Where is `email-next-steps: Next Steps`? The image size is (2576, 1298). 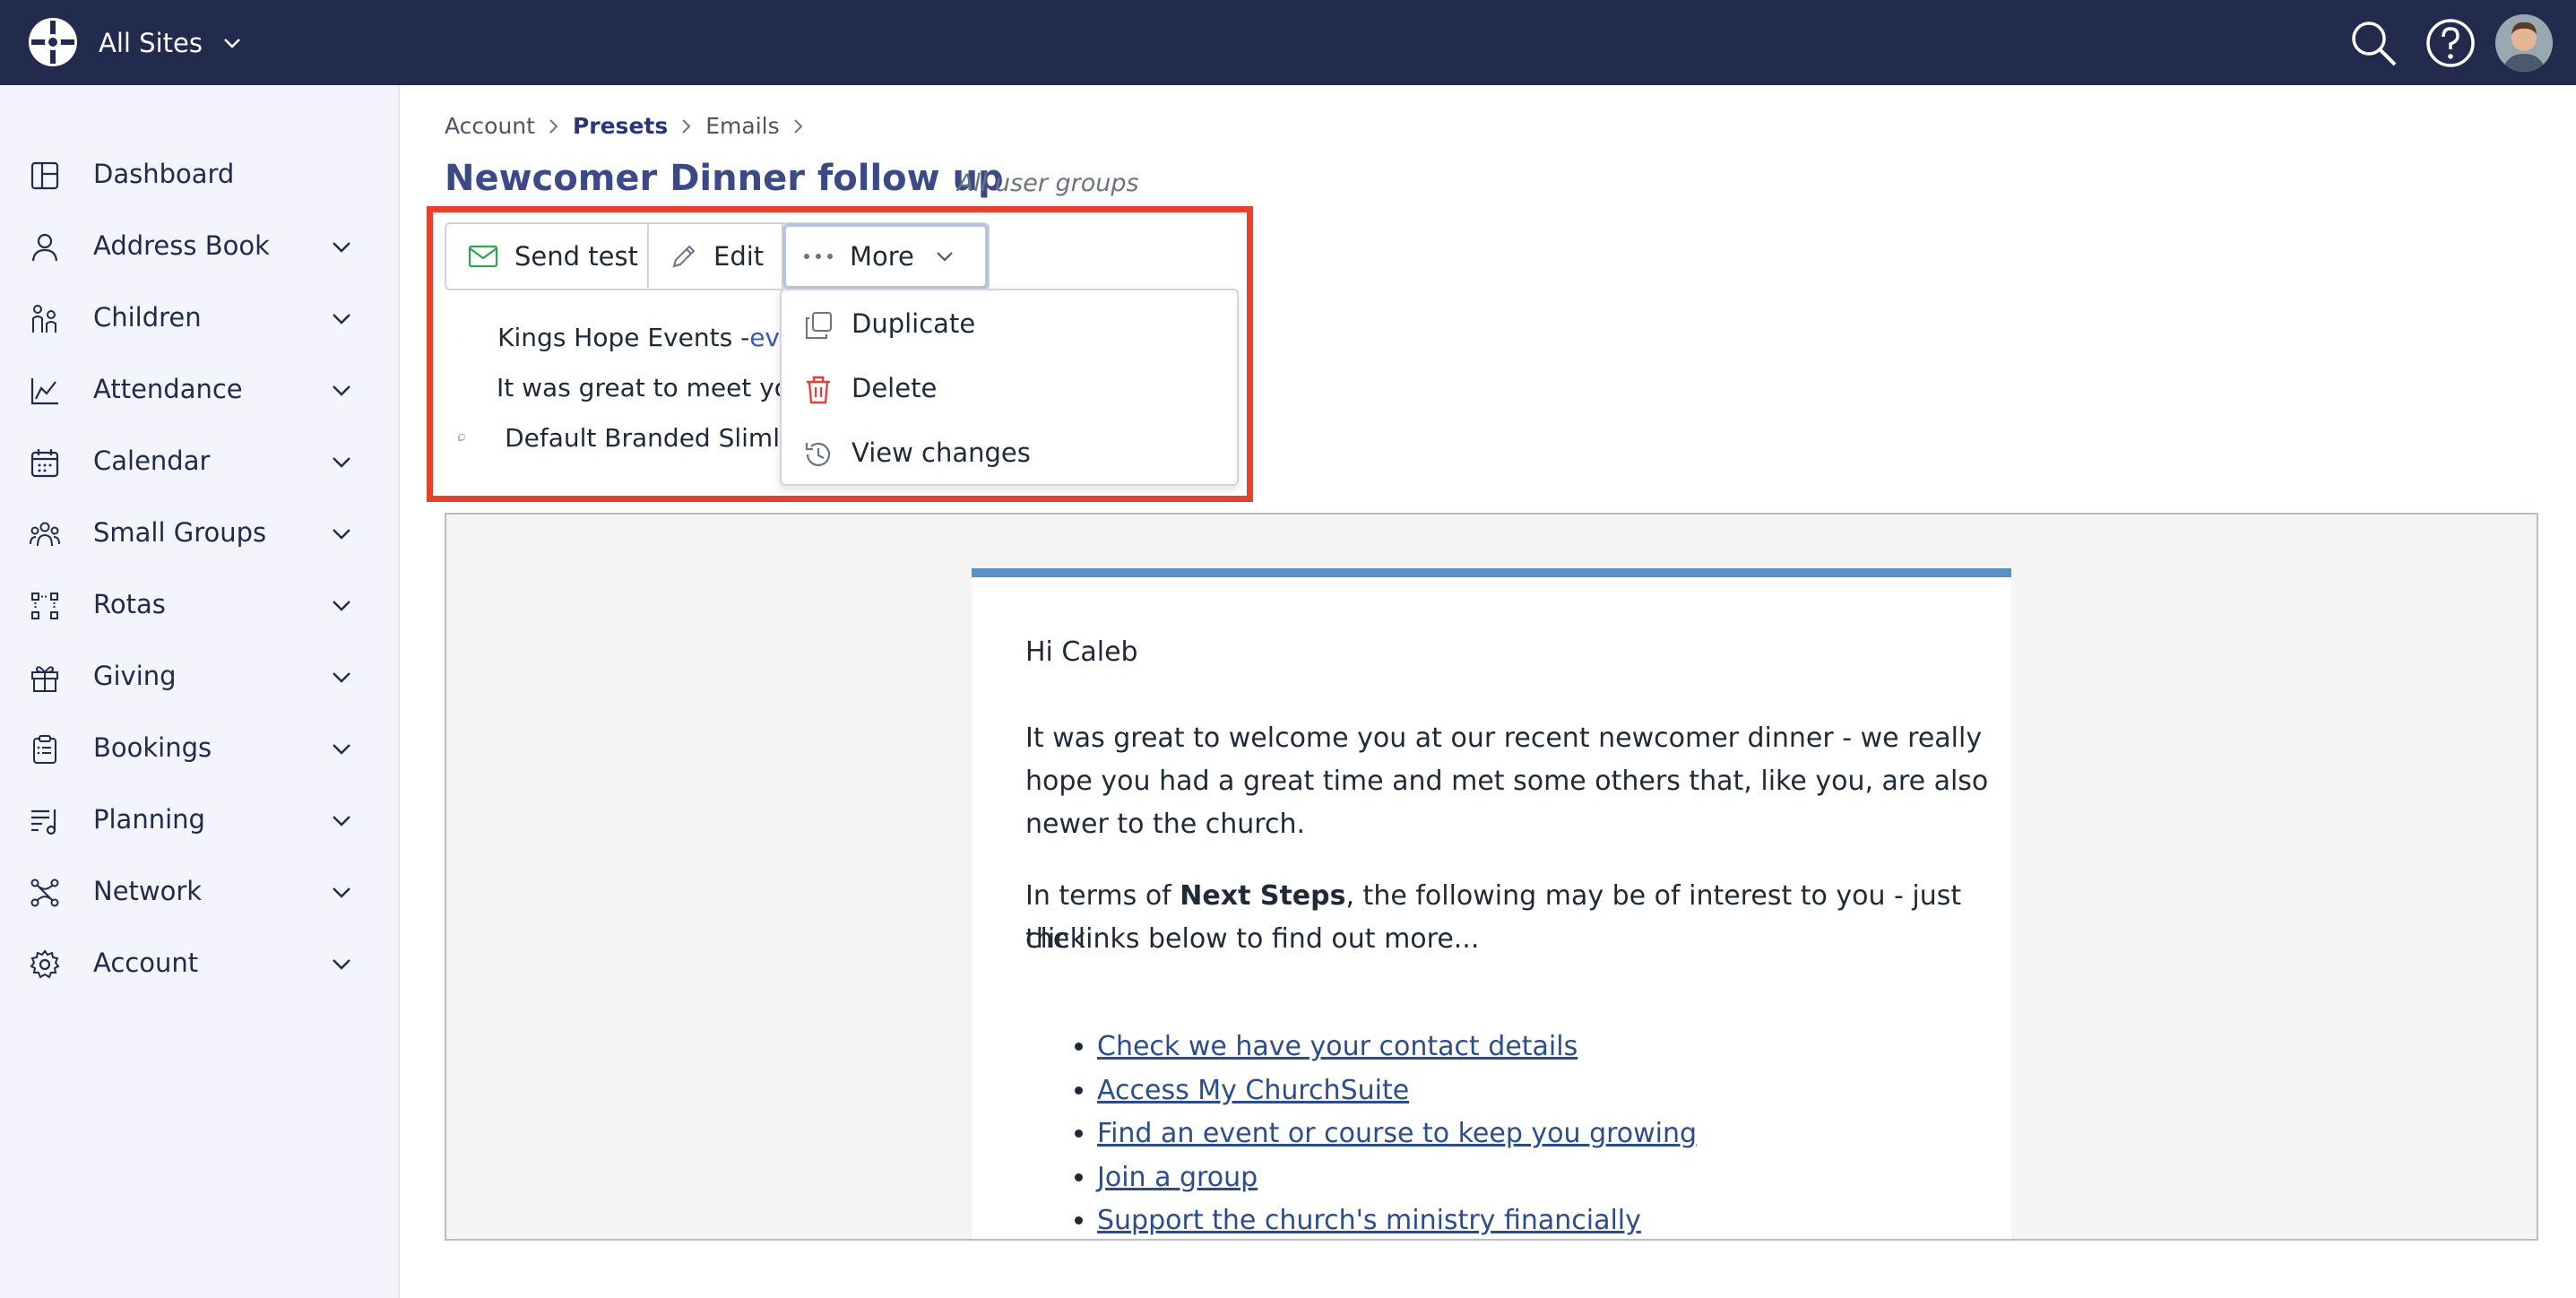 email-next-steps: Next Steps is located at coordinates (1263, 896).